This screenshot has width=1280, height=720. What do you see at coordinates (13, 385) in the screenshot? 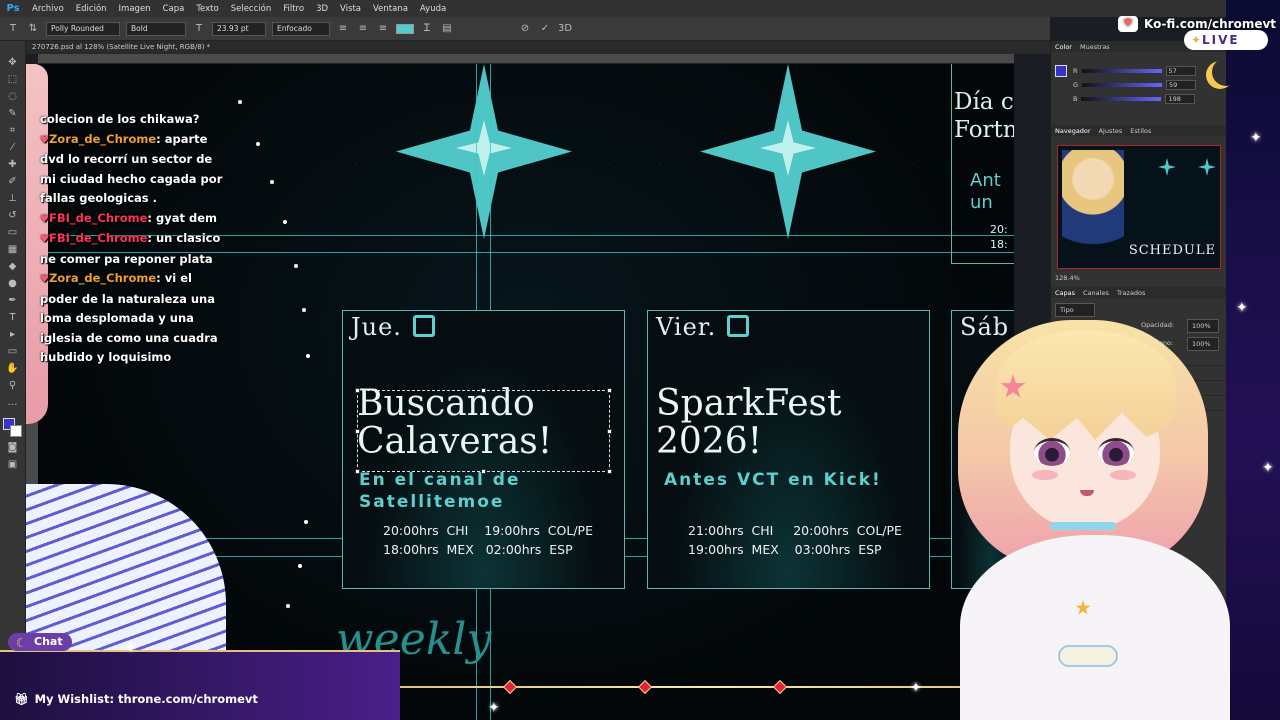
I see `zoom-tool-icon: ⚲` at bounding box center [13, 385].